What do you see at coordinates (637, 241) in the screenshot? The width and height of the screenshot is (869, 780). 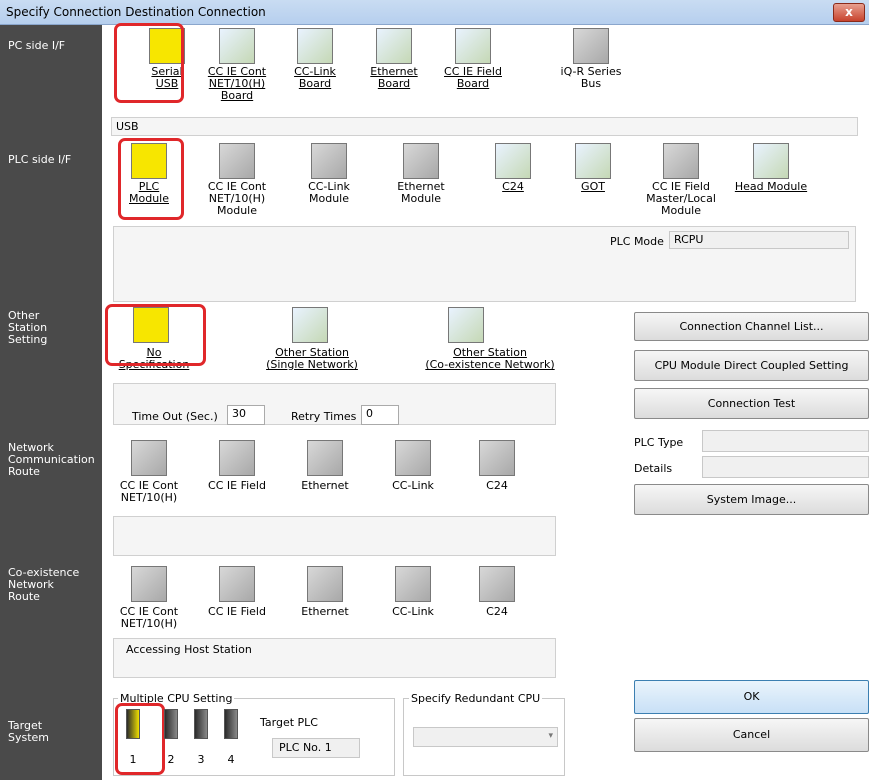 I see `plc-mode-label: PLC Mode` at bounding box center [637, 241].